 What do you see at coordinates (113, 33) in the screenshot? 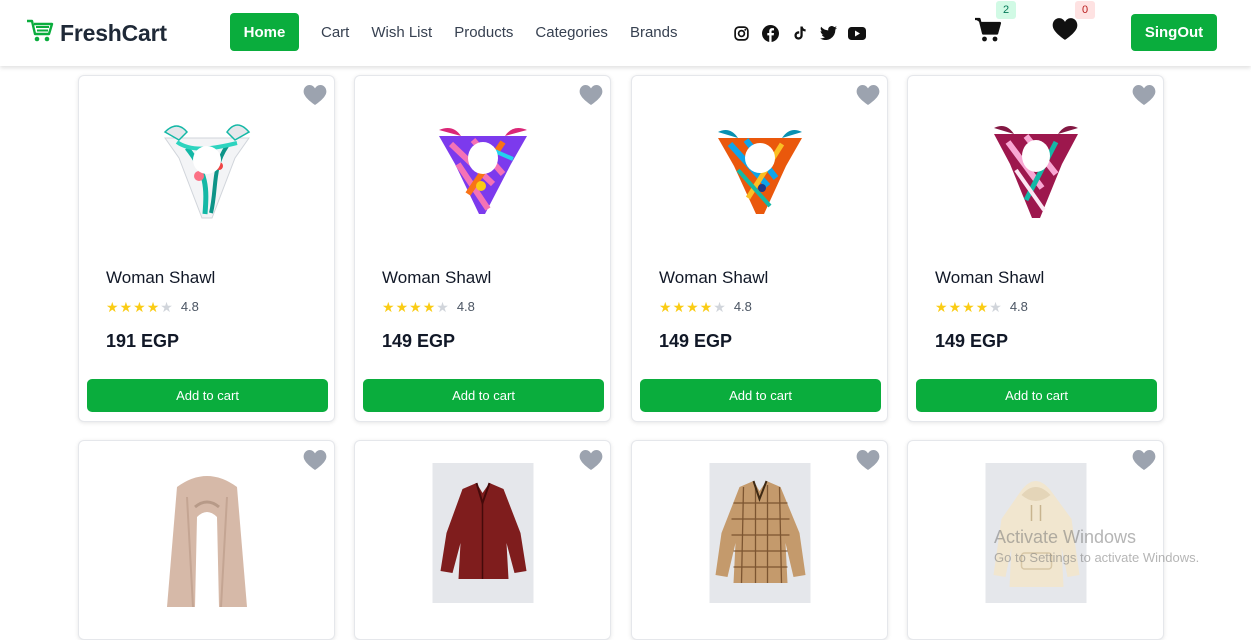
I see `brand-name: FreshCart` at bounding box center [113, 33].